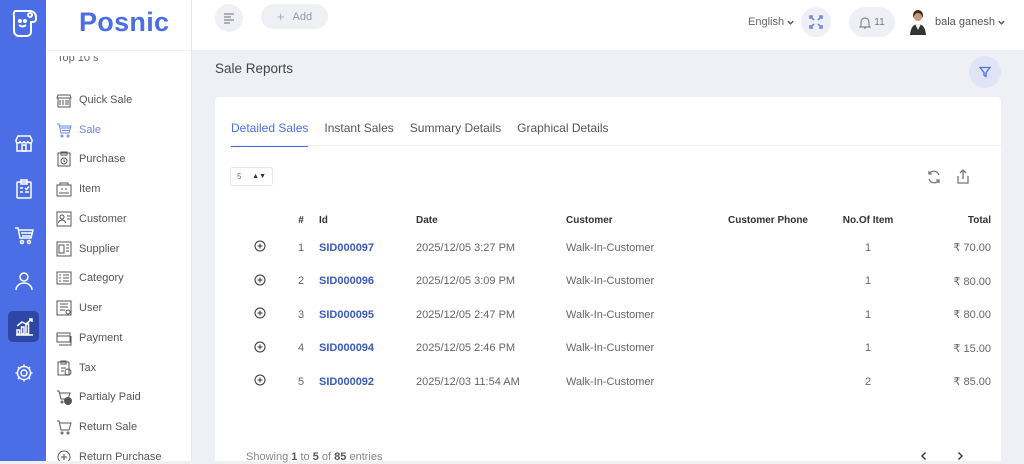 The height and width of the screenshot is (464, 1024). Describe the element at coordinates (24, 21) in the screenshot. I see `happy-tag-icon` at that location.